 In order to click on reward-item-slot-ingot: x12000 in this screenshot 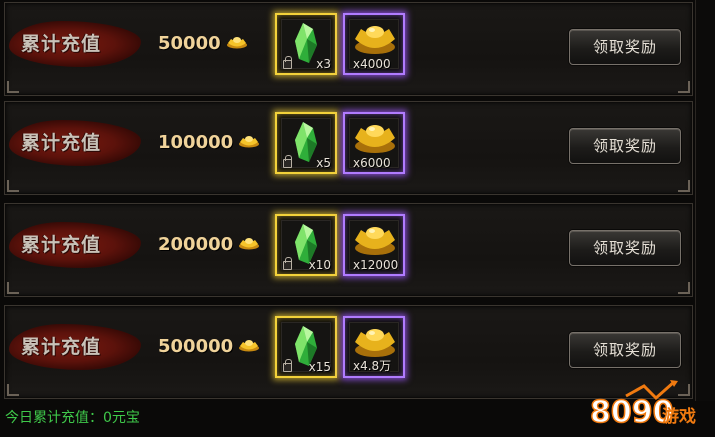, I will do `click(374, 245)`.